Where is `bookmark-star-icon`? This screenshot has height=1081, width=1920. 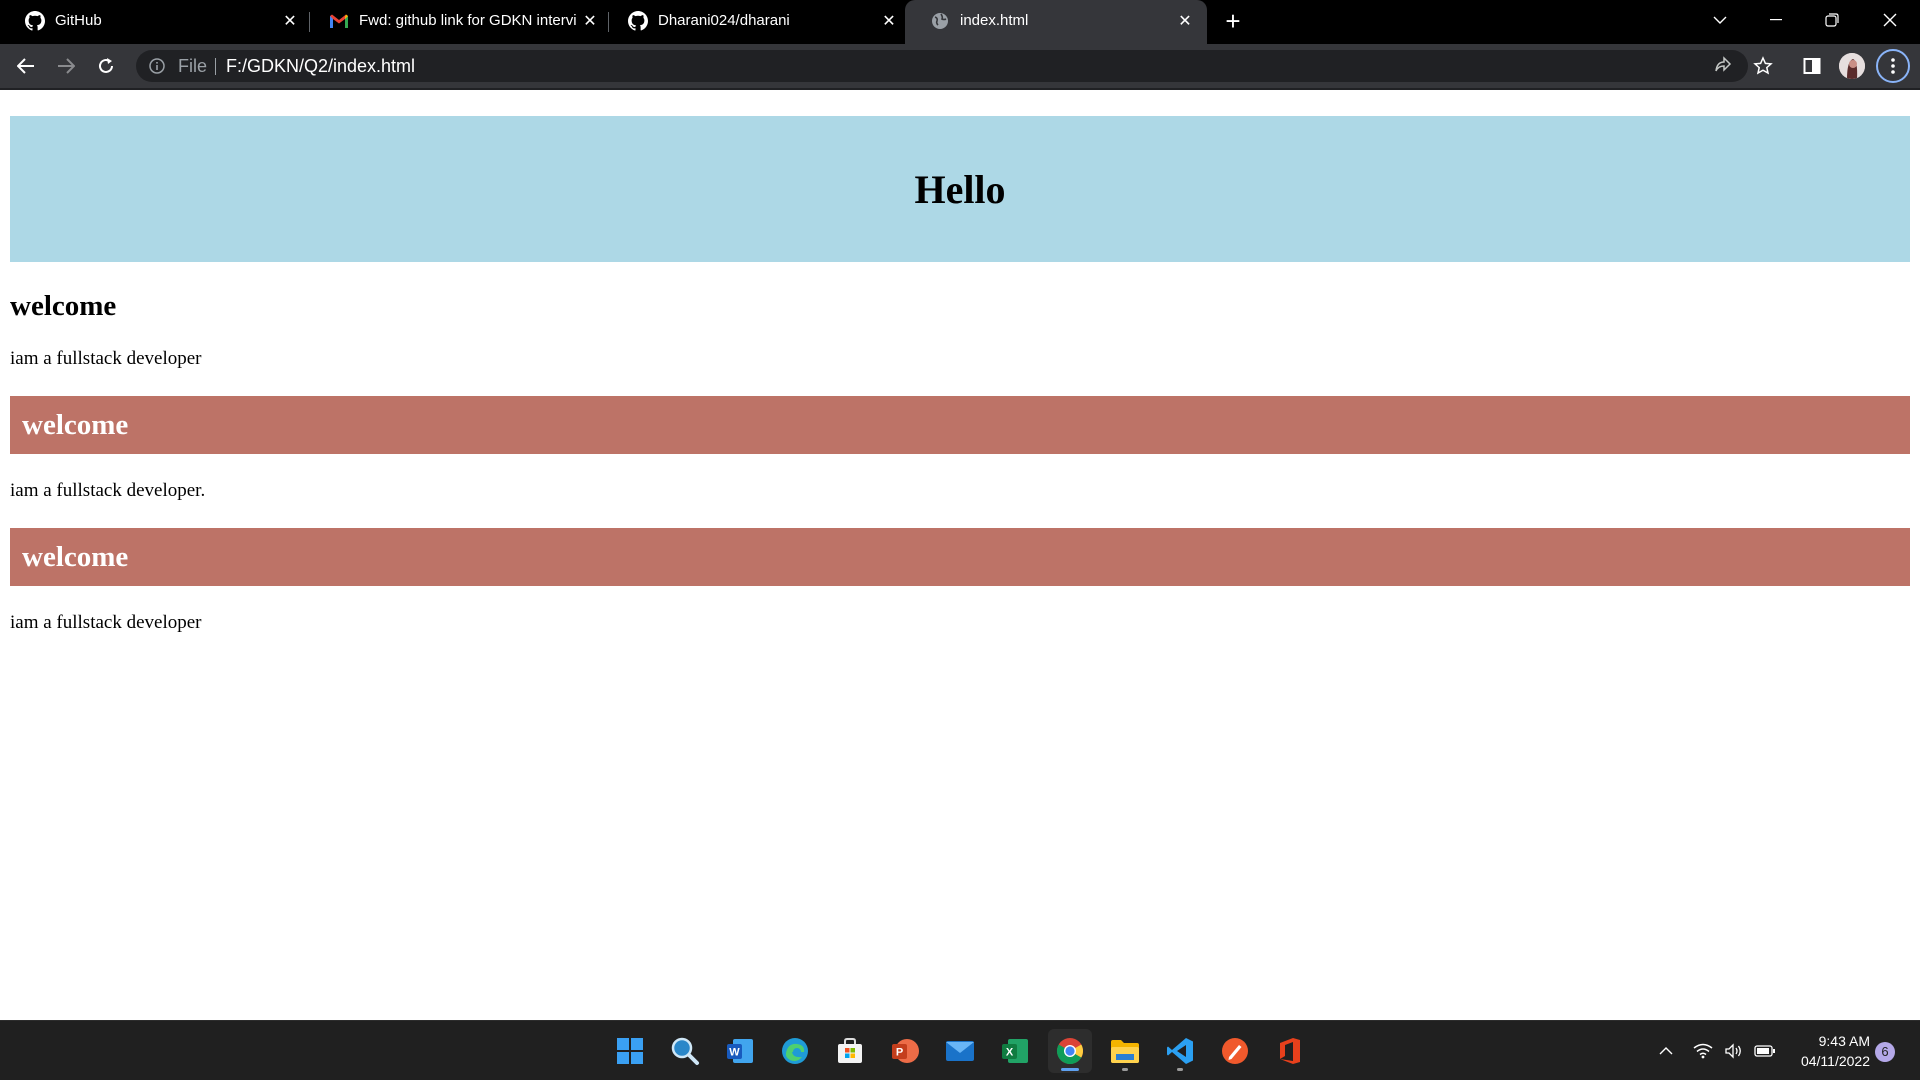 bookmark-star-icon is located at coordinates (1763, 66).